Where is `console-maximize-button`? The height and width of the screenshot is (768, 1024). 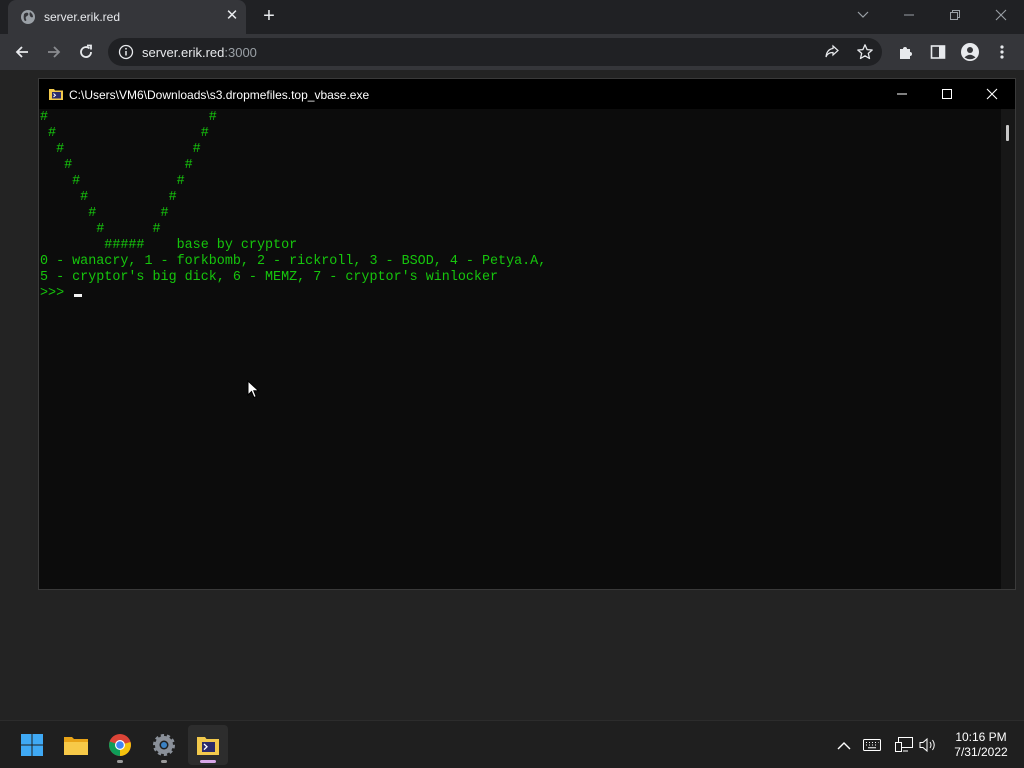 console-maximize-button is located at coordinates (947, 94).